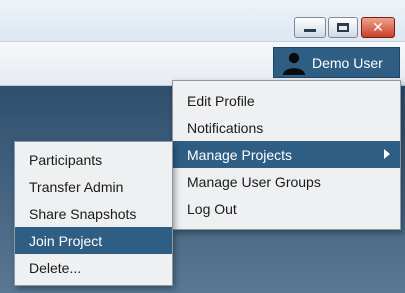 This screenshot has width=405, height=293. Describe the element at coordinates (286, 100) in the screenshot. I see `menu-item-edit-profile: Edit Profile` at that location.